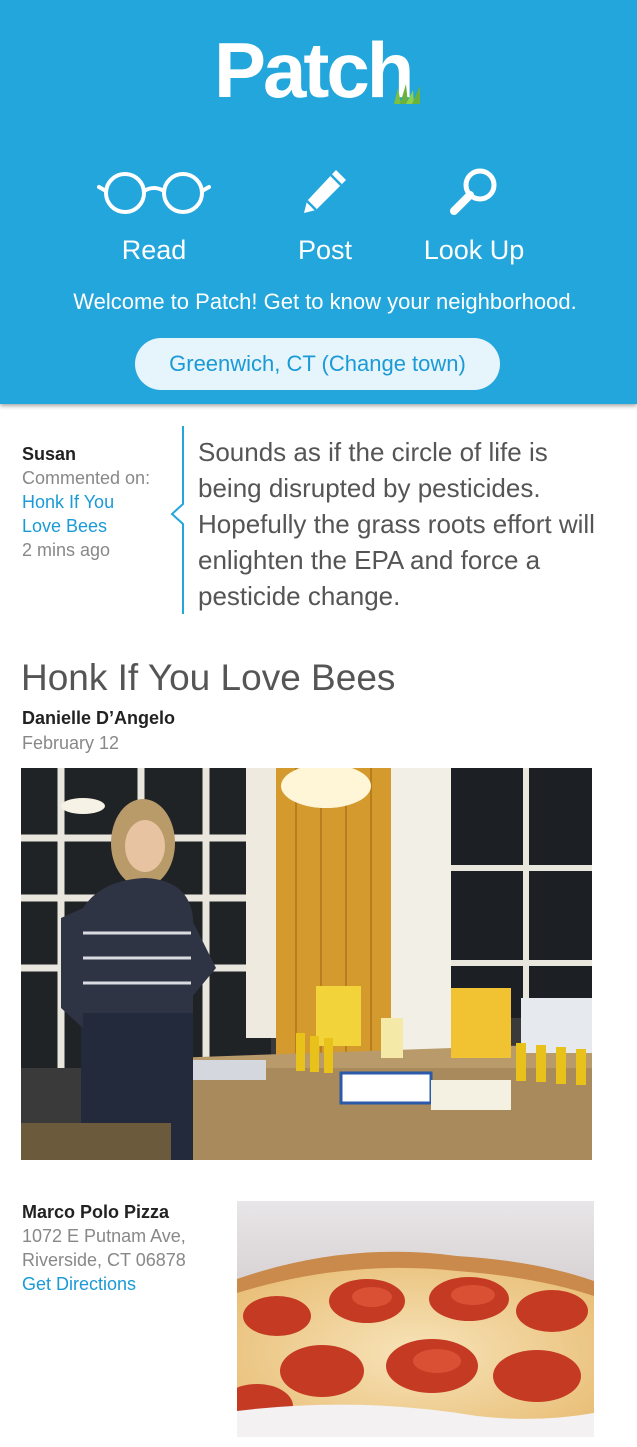  What do you see at coordinates (154, 250) in the screenshot?
I see `nav-read-label: Read` at bounding box center [154, 250].